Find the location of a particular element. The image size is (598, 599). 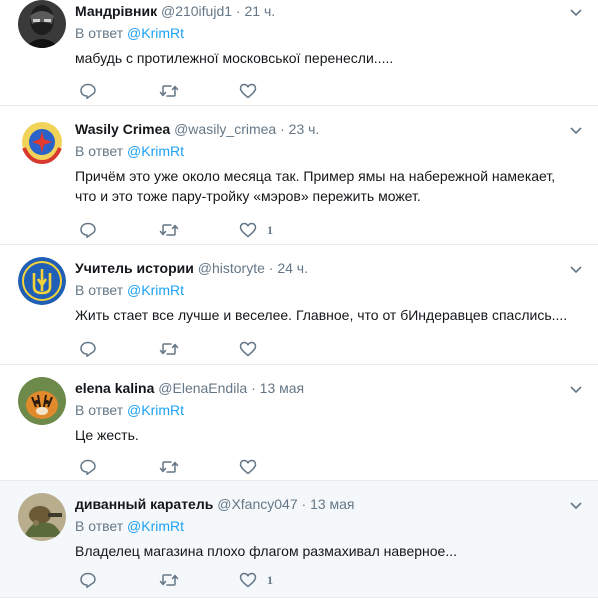

display-name: elena kalina is located at coordinates (114, 388).